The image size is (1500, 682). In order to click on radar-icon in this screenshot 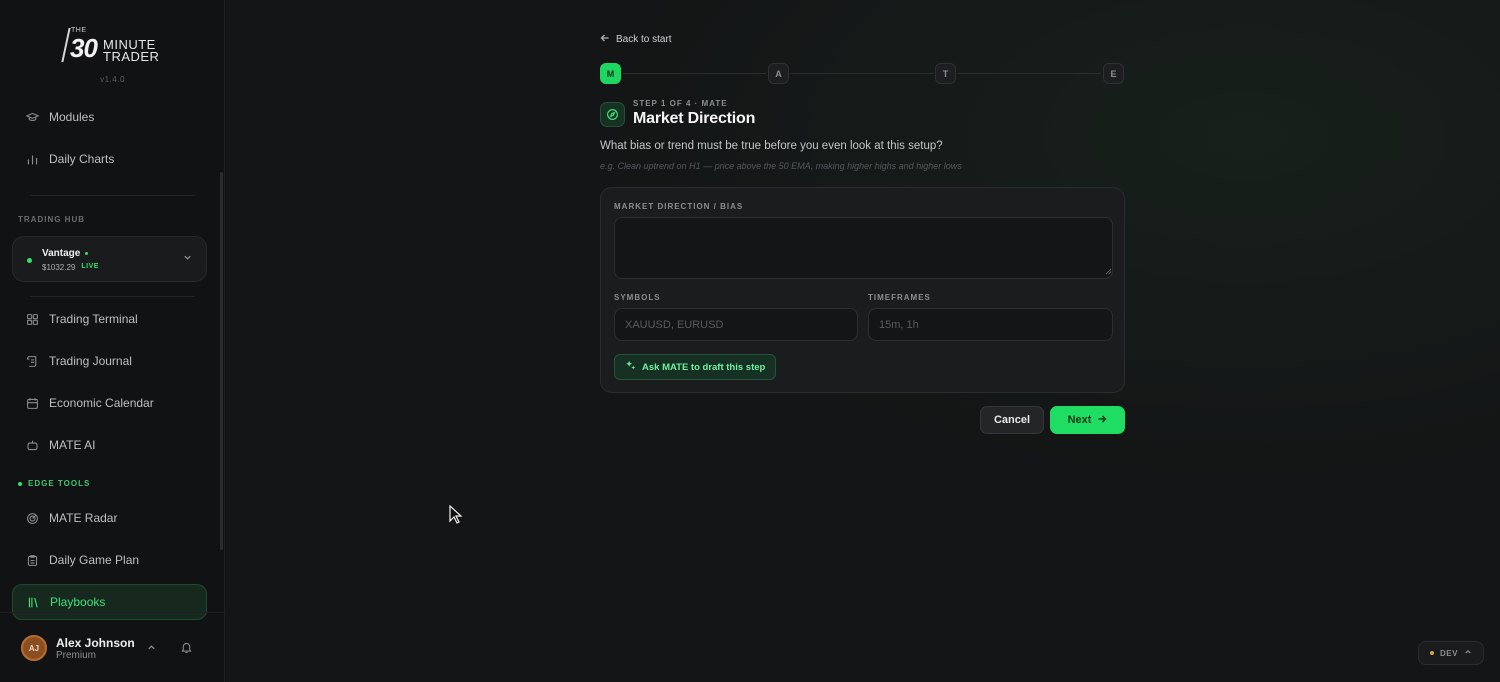, I will do `click(32, 518)`.